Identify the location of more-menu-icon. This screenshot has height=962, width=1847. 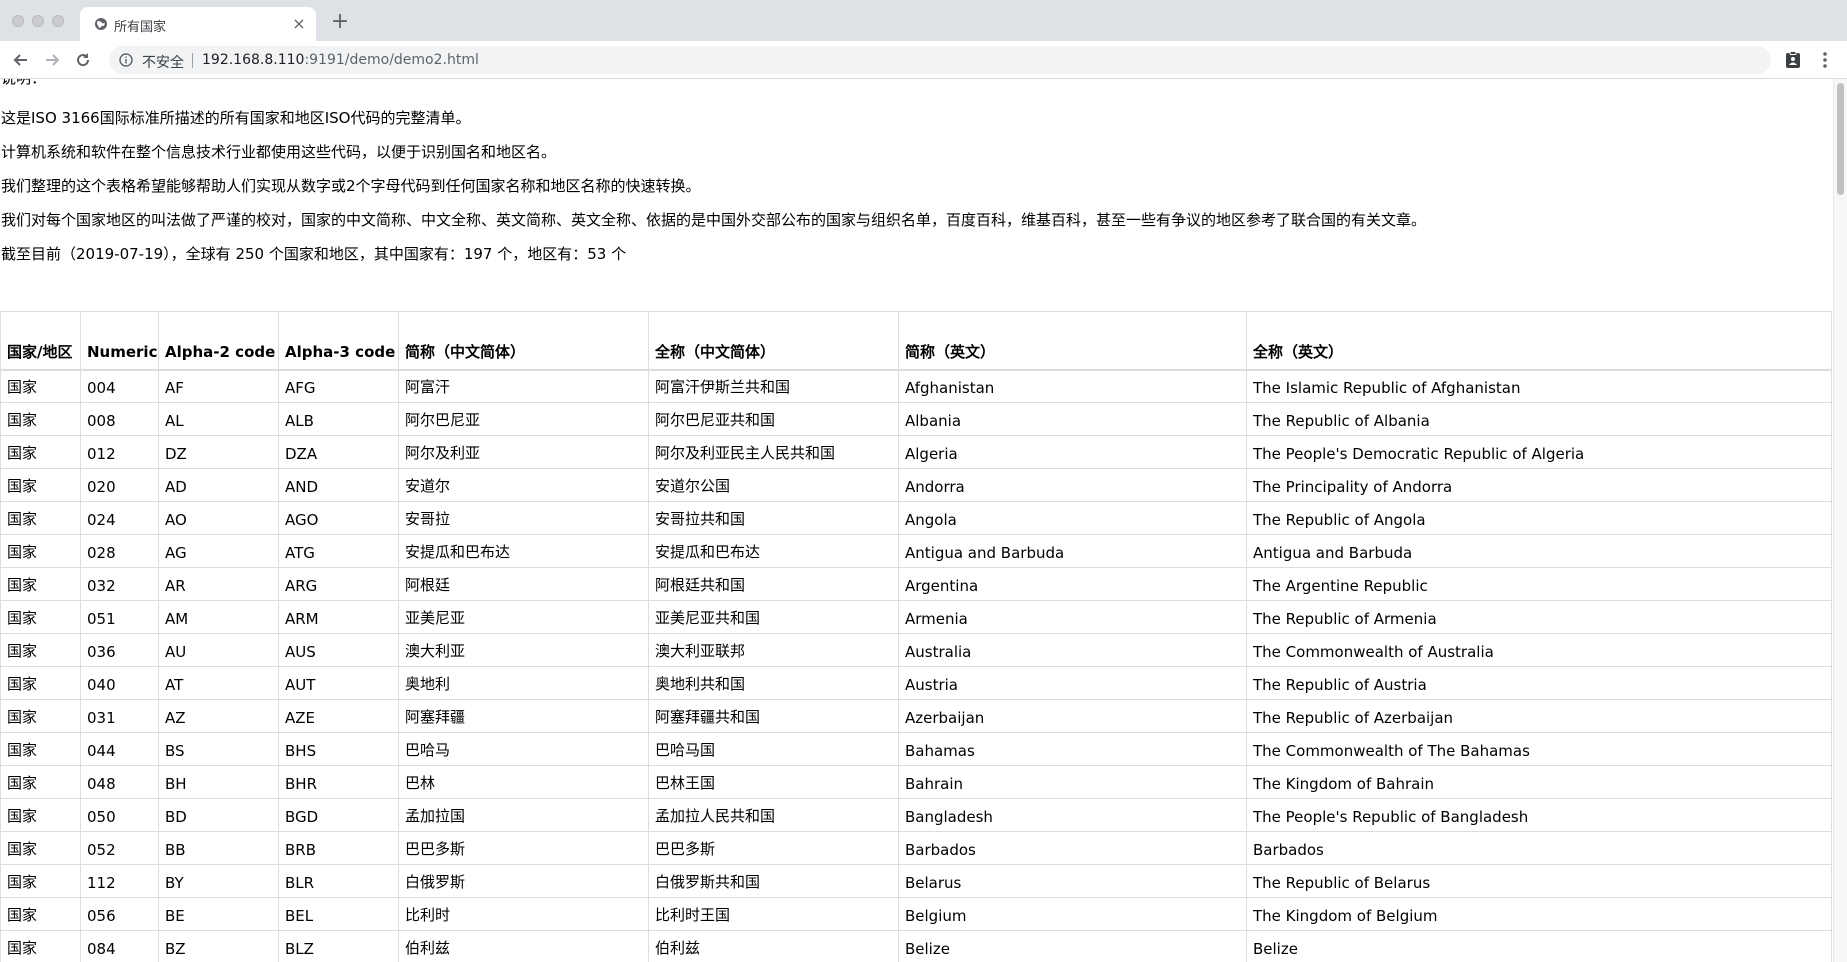
(1825, 60).